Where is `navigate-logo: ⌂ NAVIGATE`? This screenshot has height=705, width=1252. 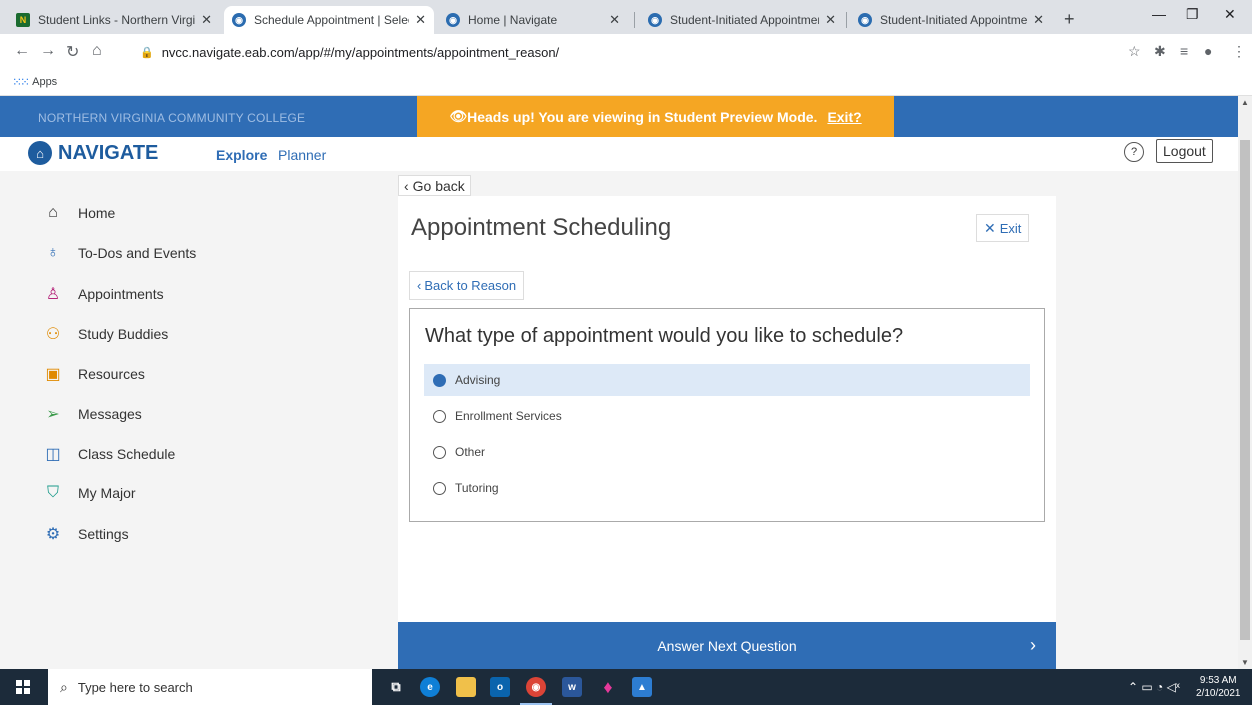 navigate-logo: ⌂ NAVIGATE is located at coordinates (93, 153).